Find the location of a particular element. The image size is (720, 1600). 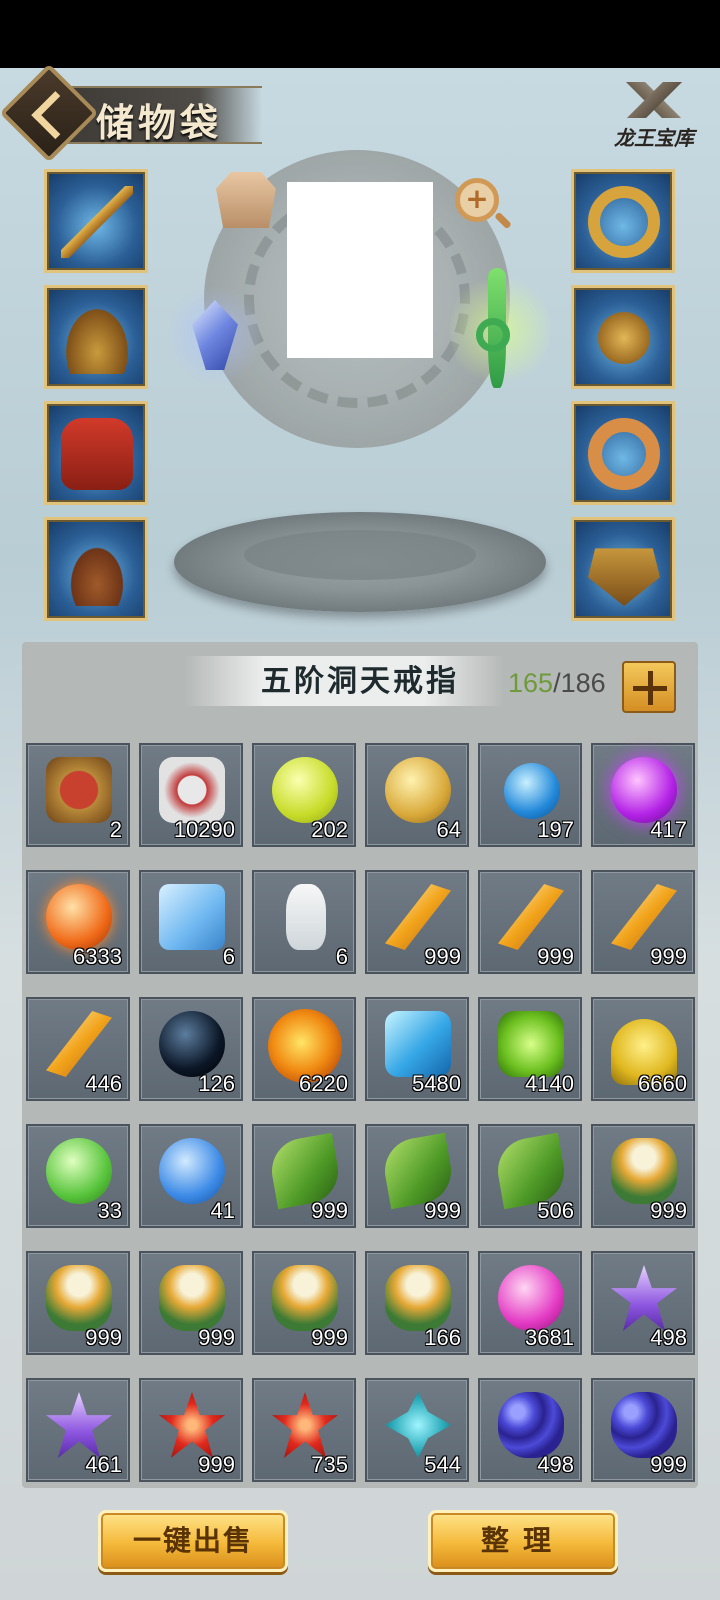

item-count: 33 is located at coordinates (109, 1210).